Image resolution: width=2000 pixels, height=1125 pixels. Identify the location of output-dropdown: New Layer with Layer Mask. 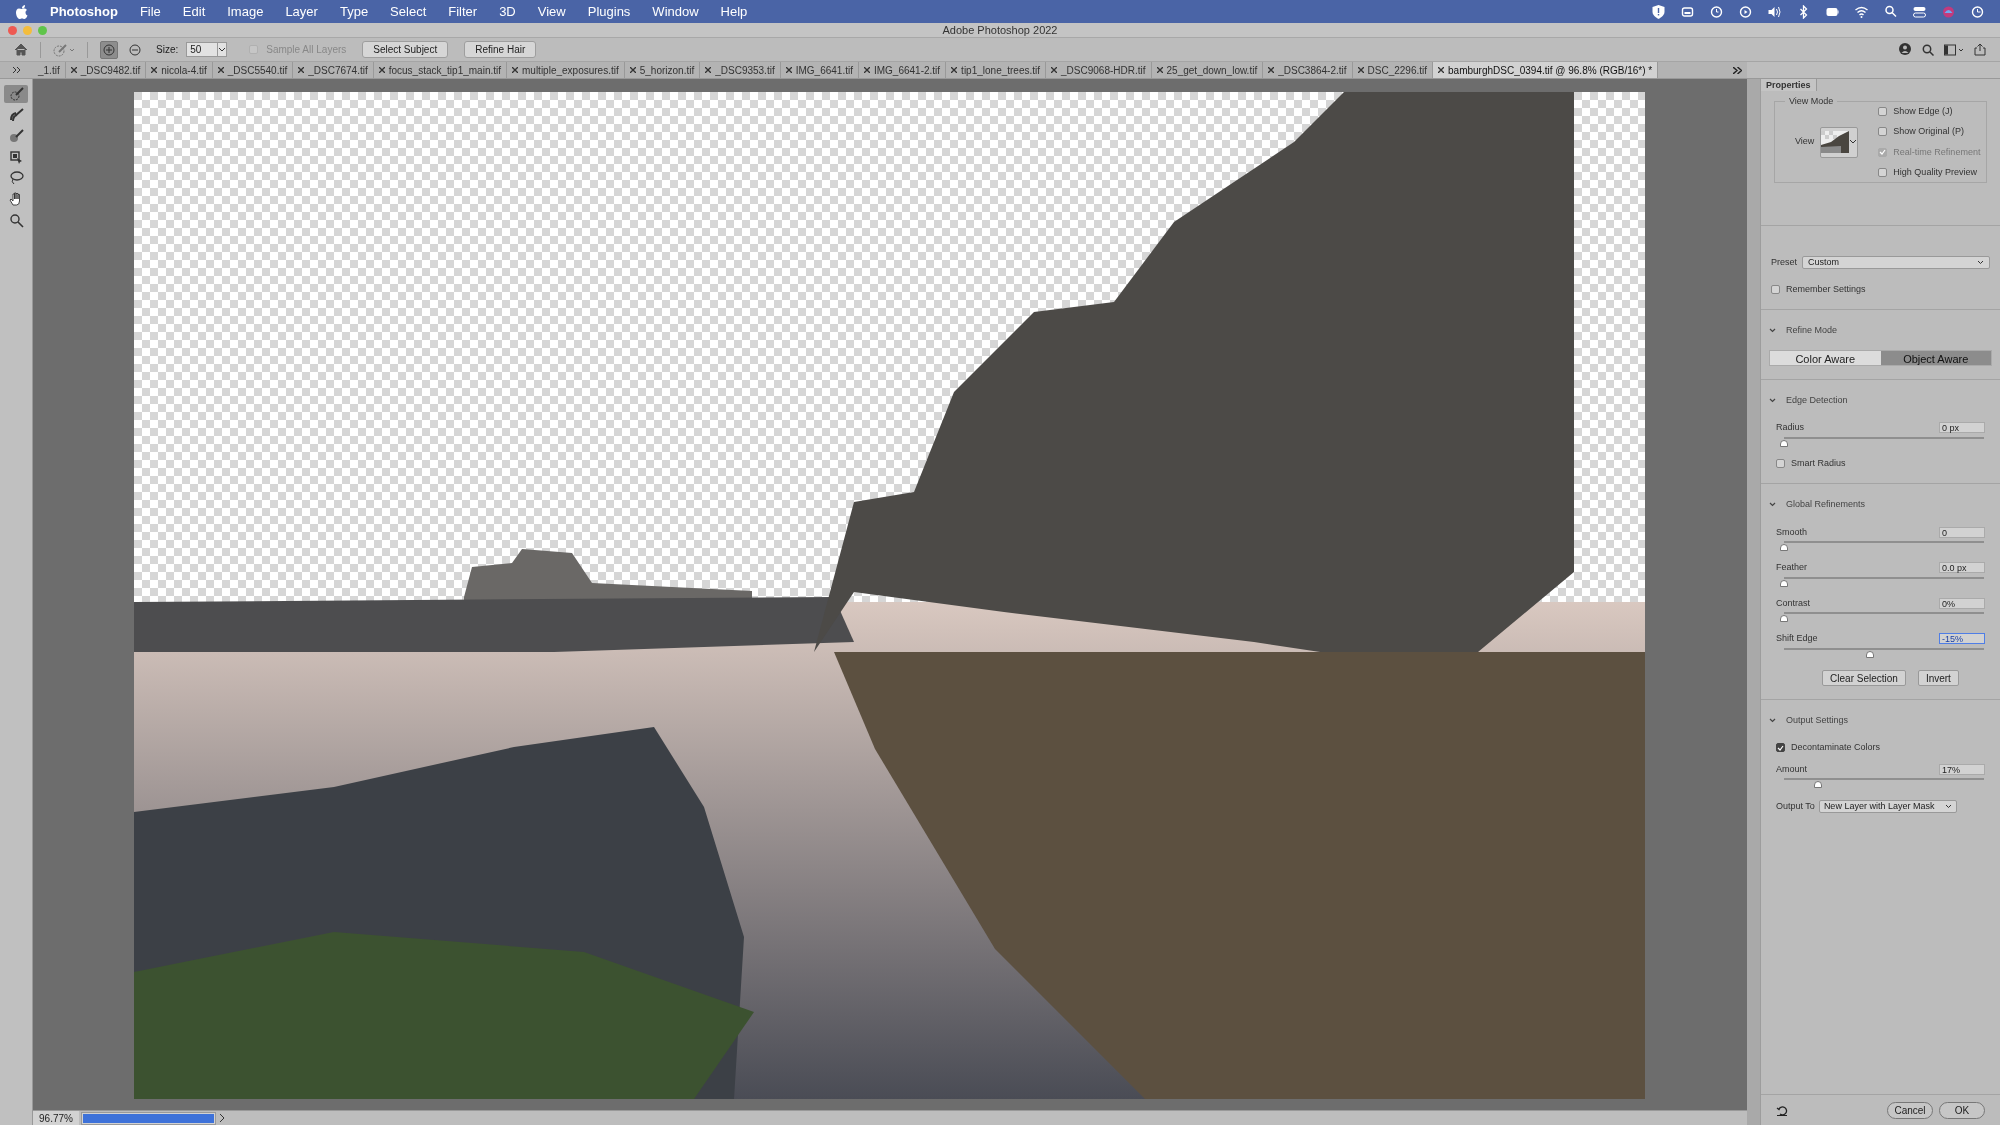
(1887, 807).